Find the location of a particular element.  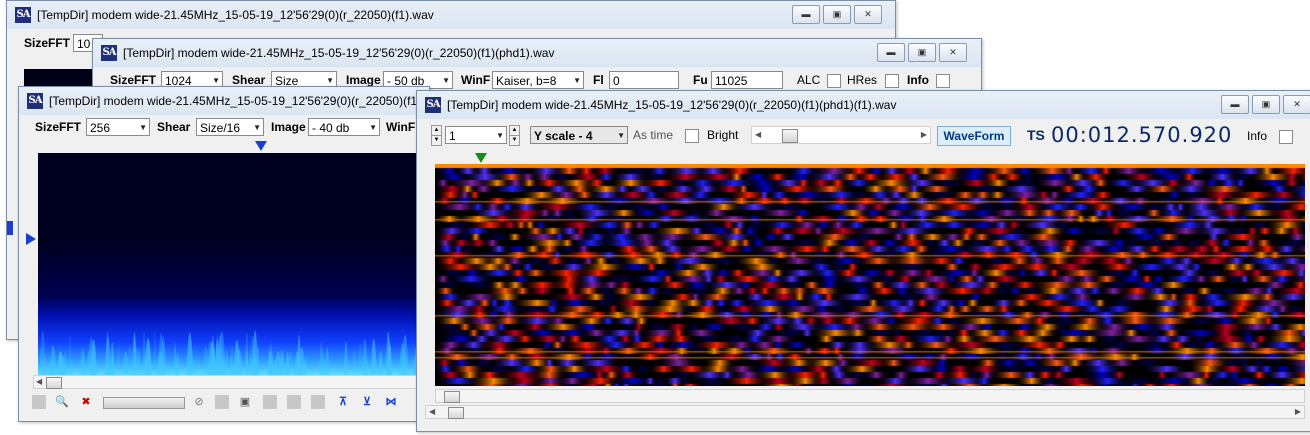

shear-select: Size/16 ▼ is located at coordinates (230, 127).